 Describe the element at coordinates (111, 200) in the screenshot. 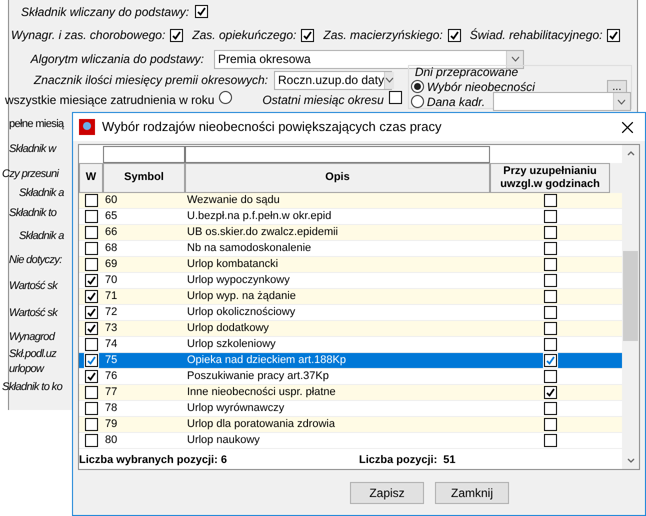

I see `table-cell-text: 60` at that location.